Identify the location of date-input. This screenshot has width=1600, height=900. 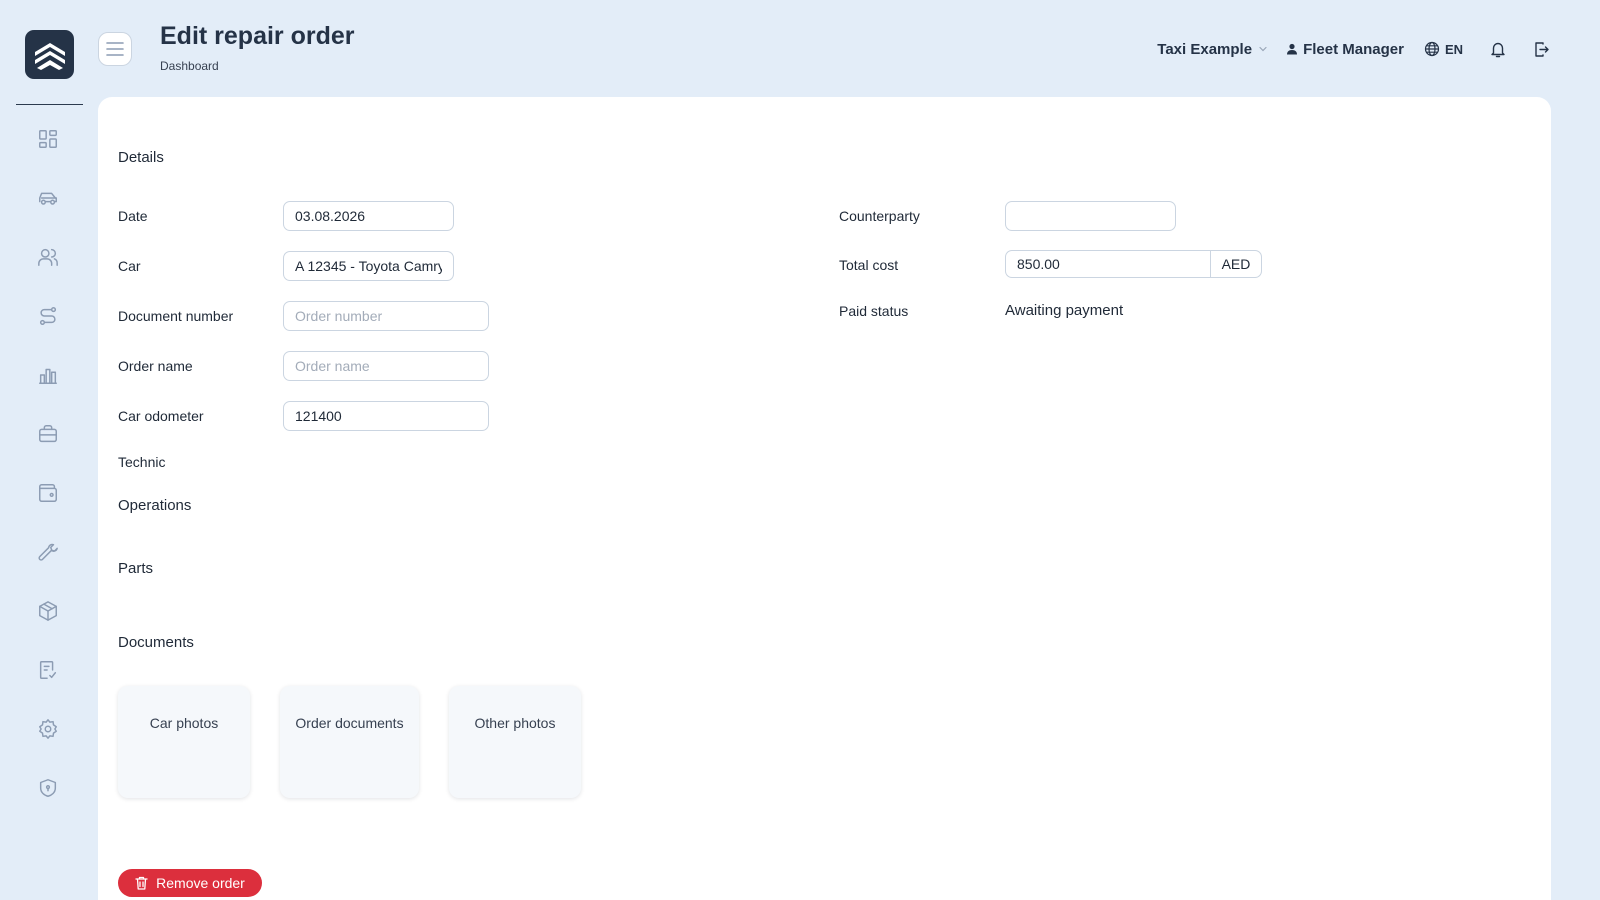
(368, 216).